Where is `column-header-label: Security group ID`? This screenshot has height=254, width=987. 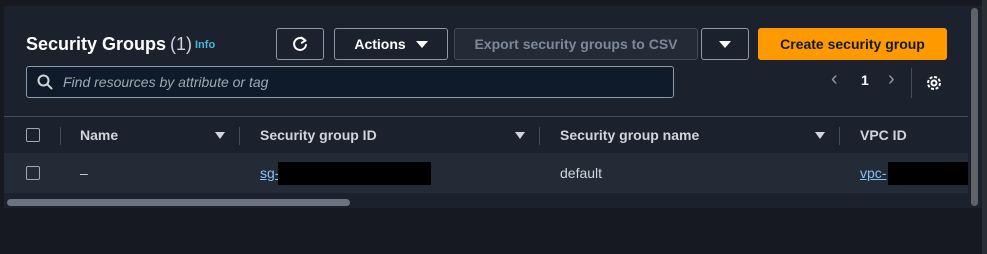
column-header-label: Security group ID is located at coordinates (318, 135).